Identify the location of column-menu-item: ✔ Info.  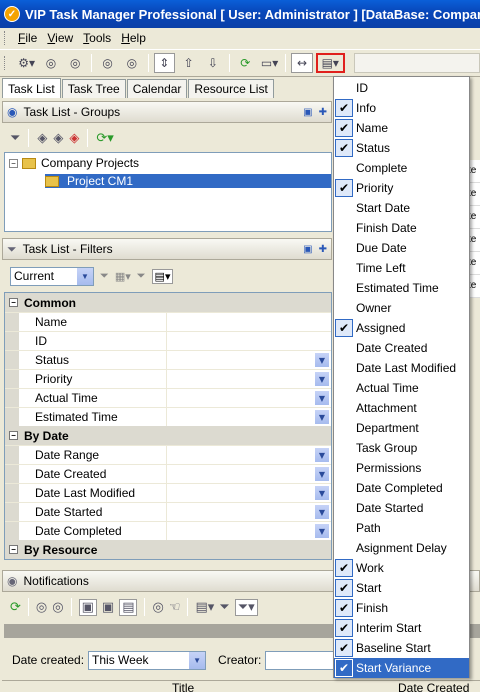
(401, 108).